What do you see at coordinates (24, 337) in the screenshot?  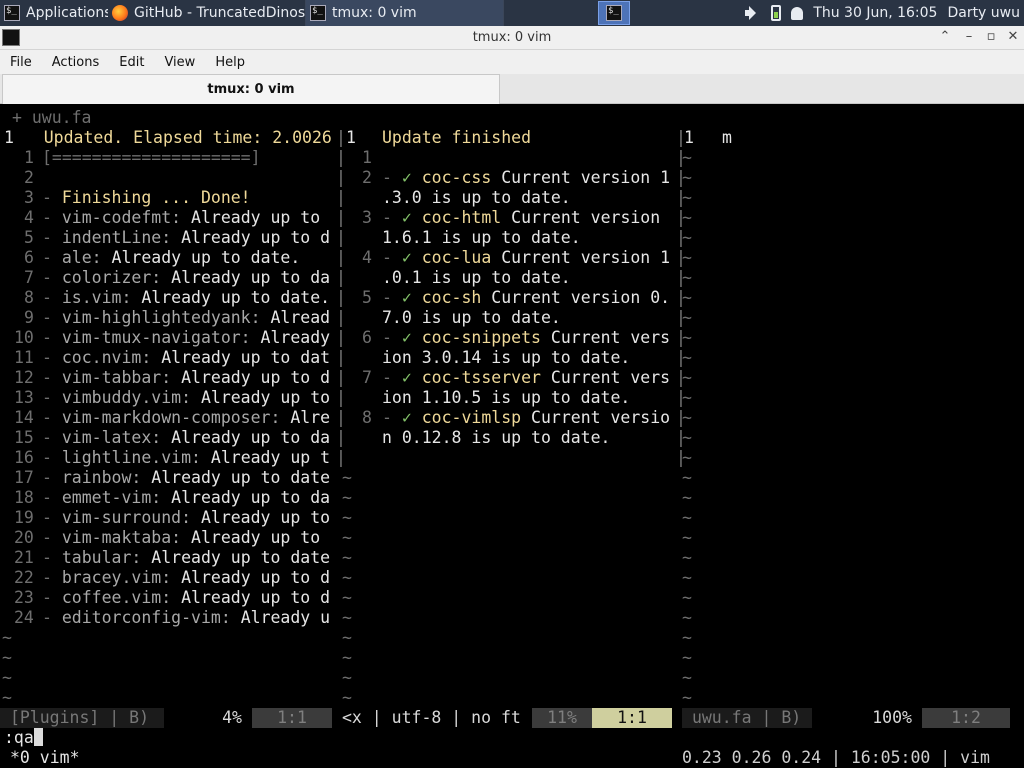 I see `plugin-line-number: 10` at bounding box center [24, 337].